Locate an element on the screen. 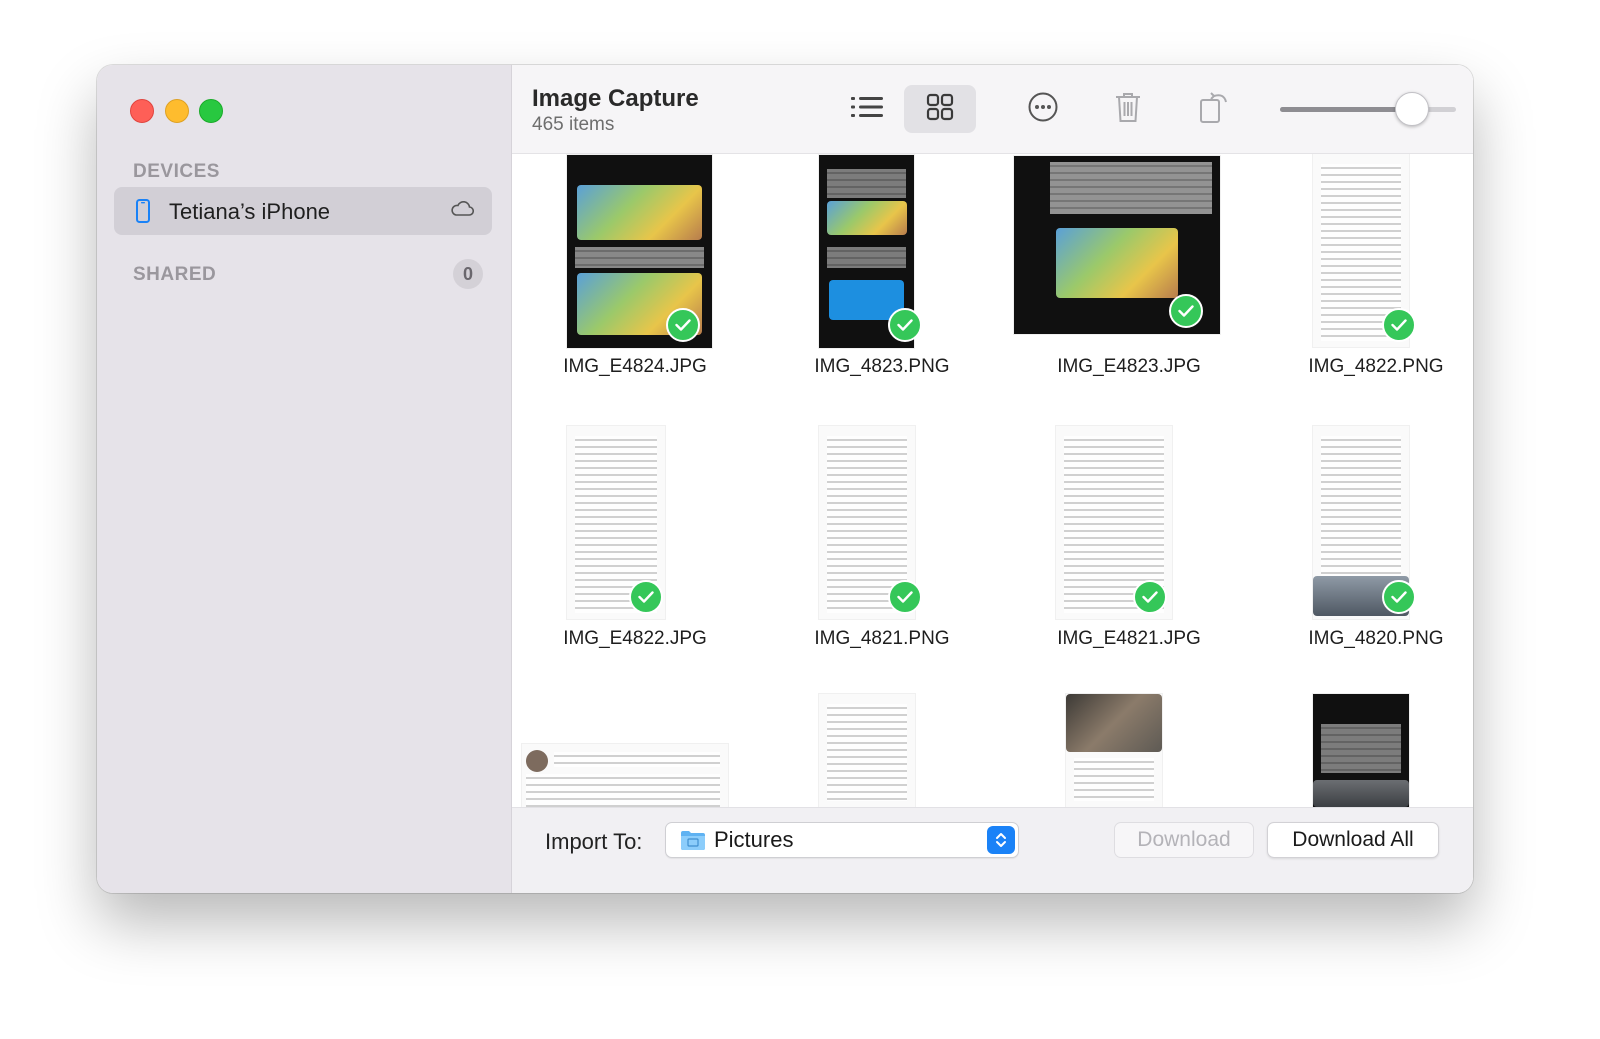 The image size is (1600, 1039). photo-item: IMG_E4821.JPG is located at coordinates (1129, 541).